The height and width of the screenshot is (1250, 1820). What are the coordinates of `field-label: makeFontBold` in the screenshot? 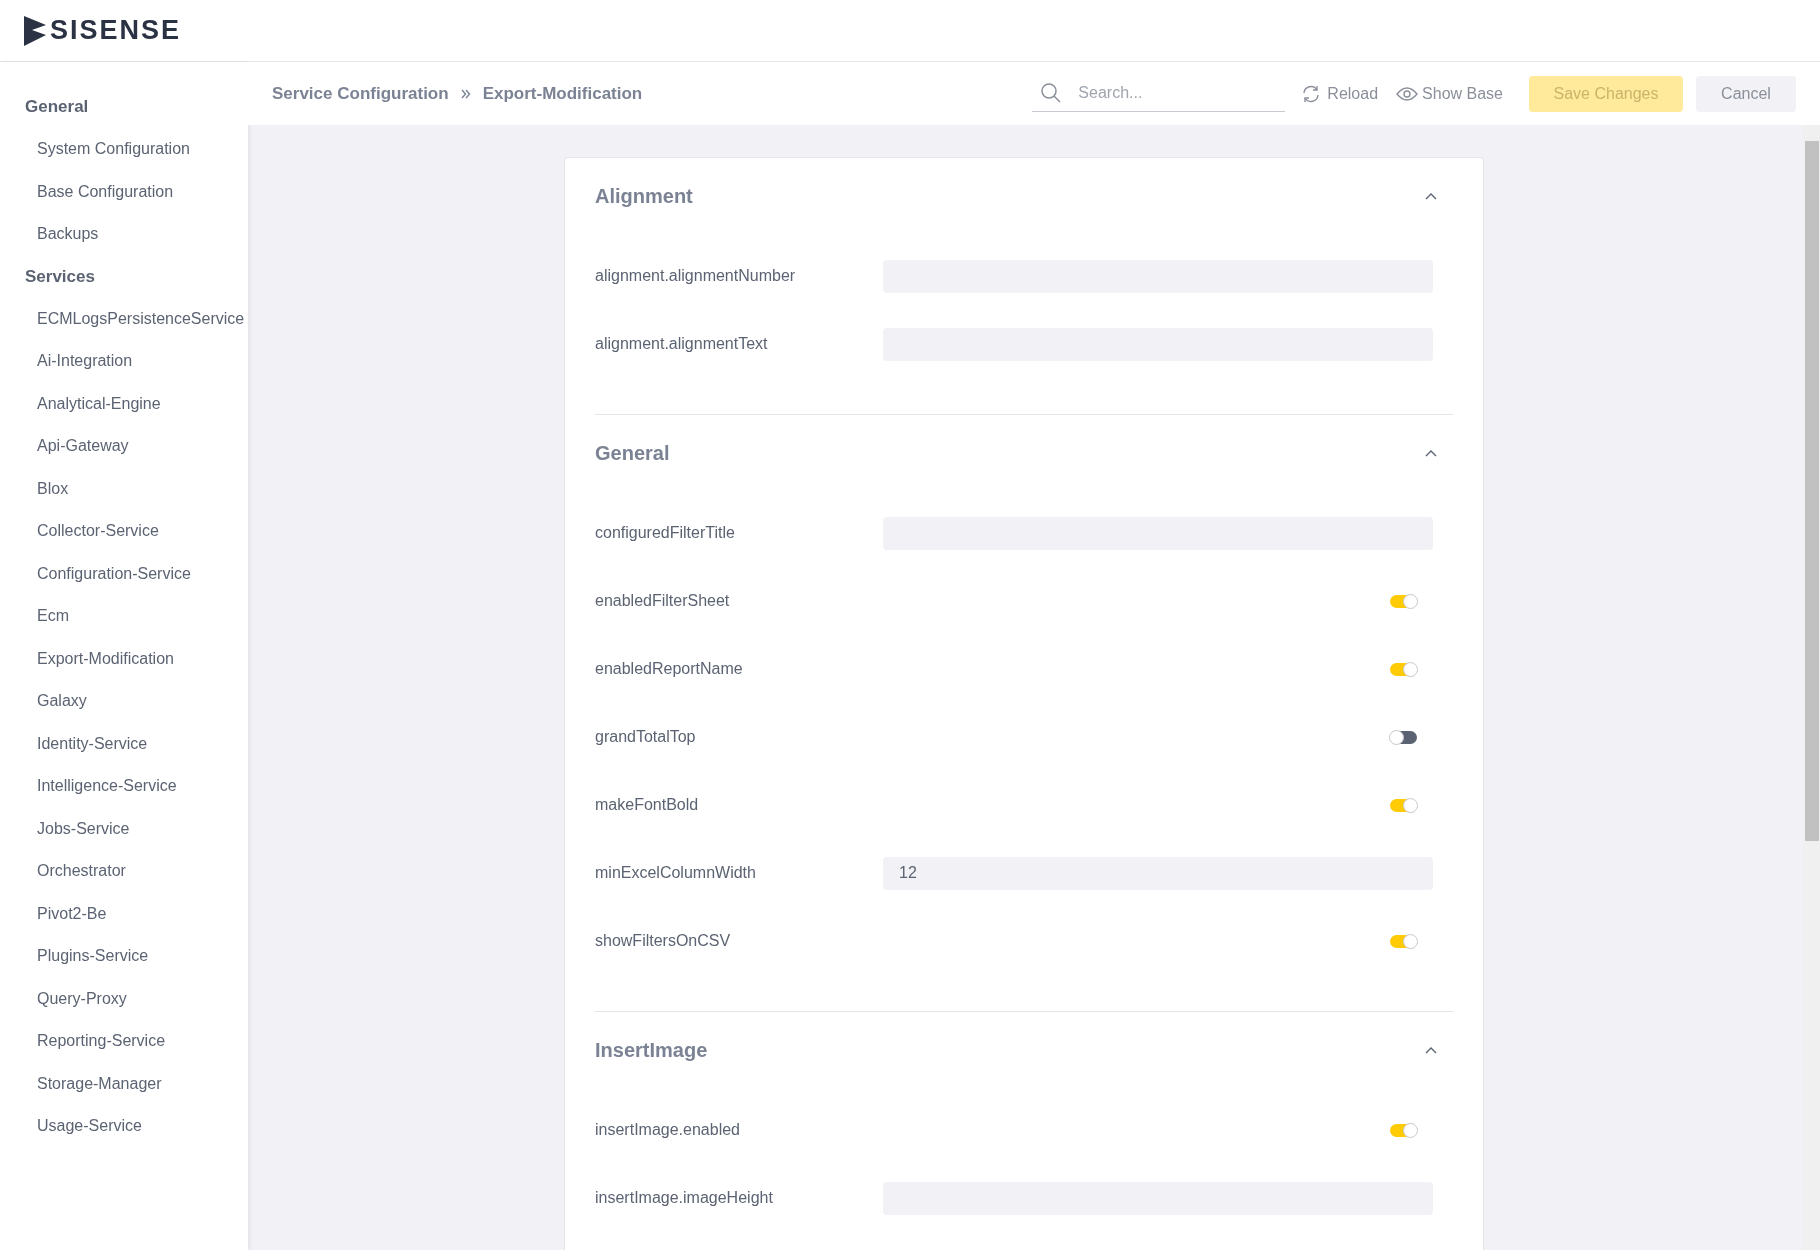 It's located at (647, 805).